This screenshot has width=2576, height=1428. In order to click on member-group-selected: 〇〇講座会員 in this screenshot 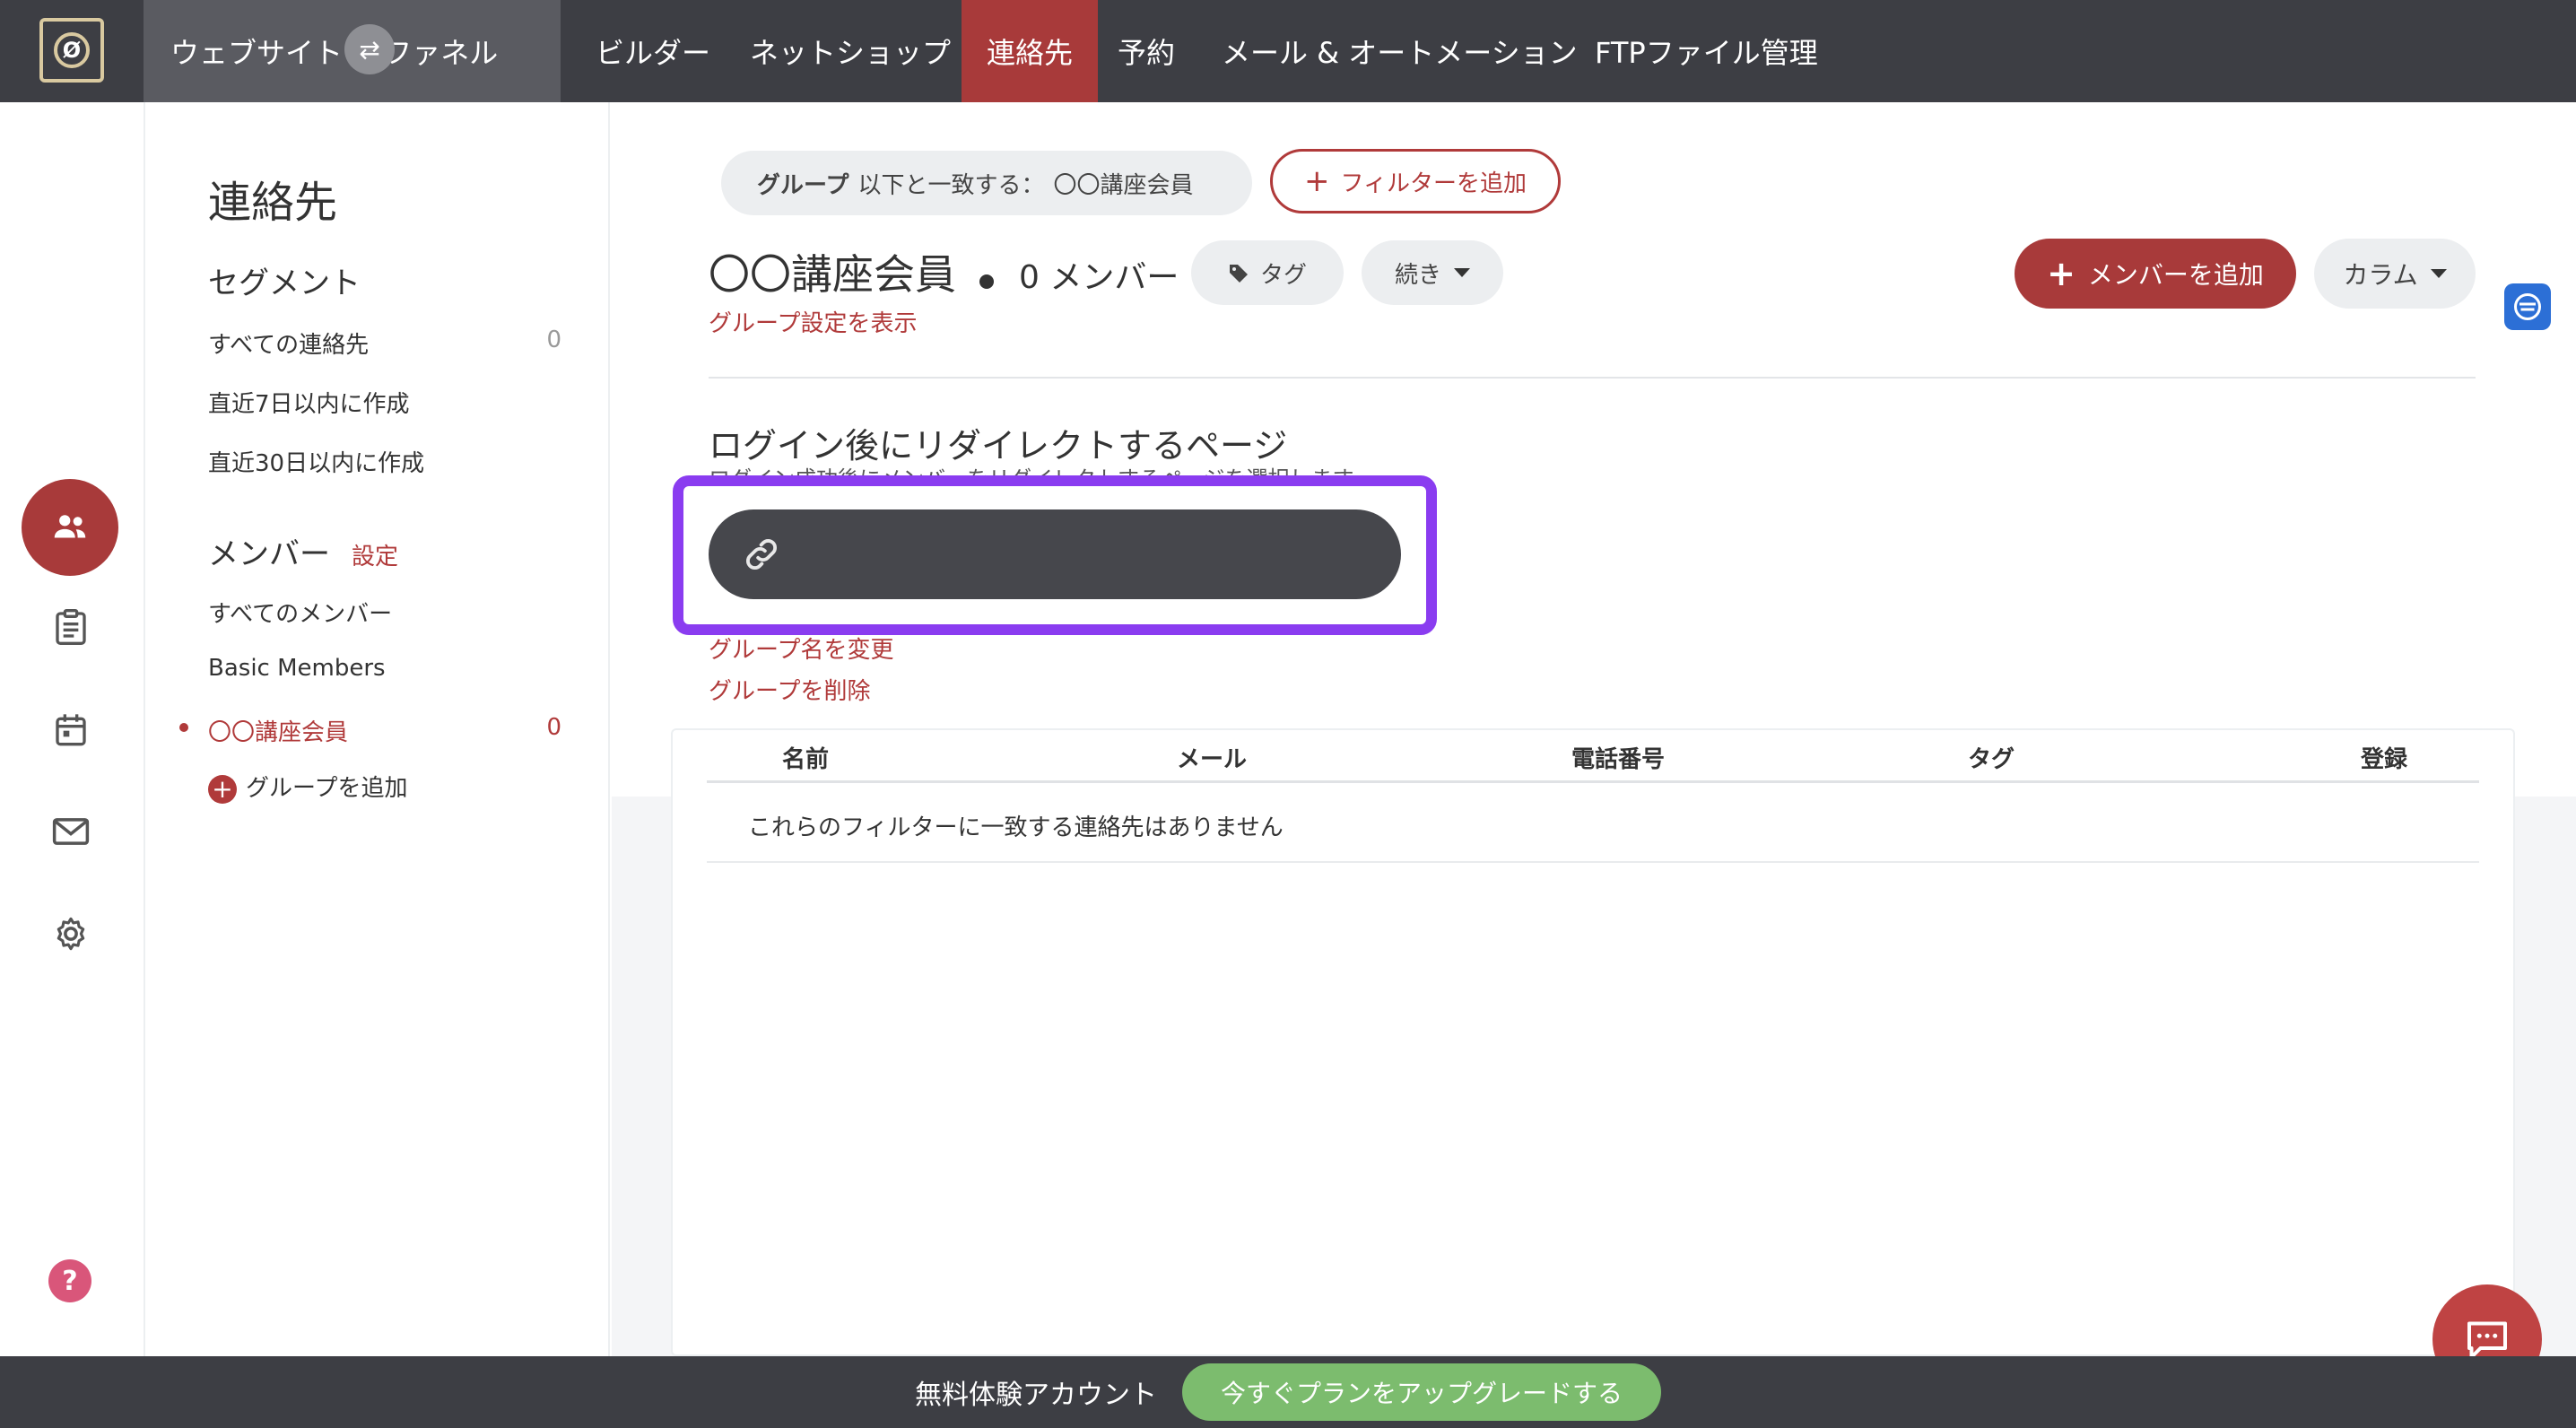, I will do `click(278, 731)`.